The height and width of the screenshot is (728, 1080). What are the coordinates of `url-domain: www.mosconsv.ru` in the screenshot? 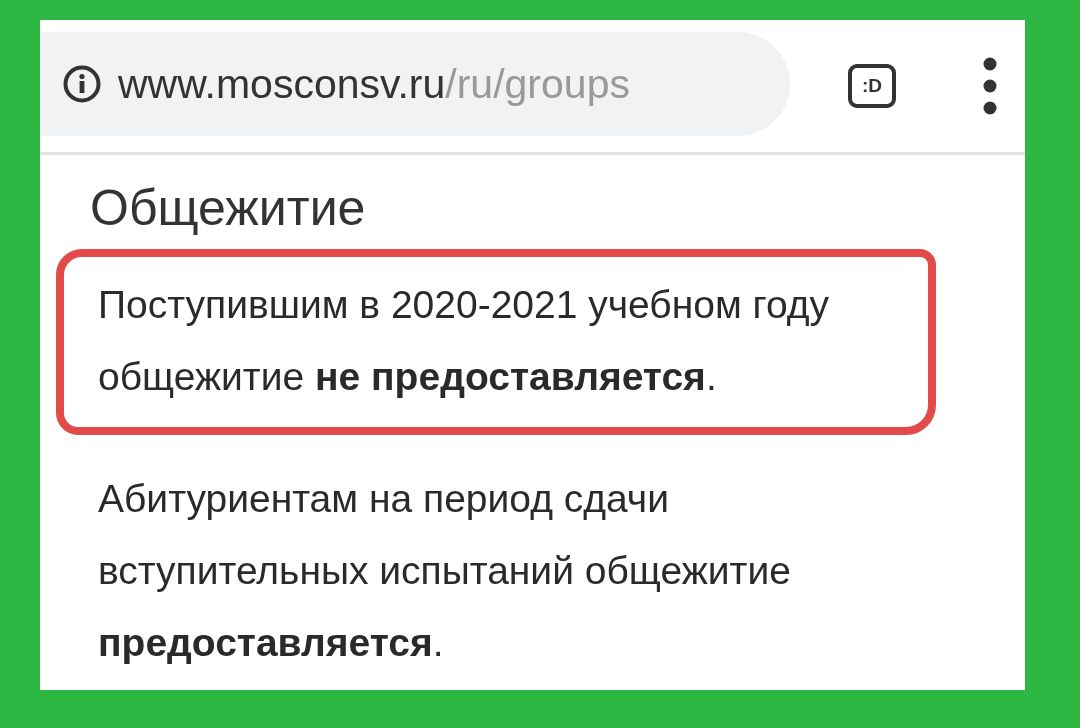 It's located at (282, 84).